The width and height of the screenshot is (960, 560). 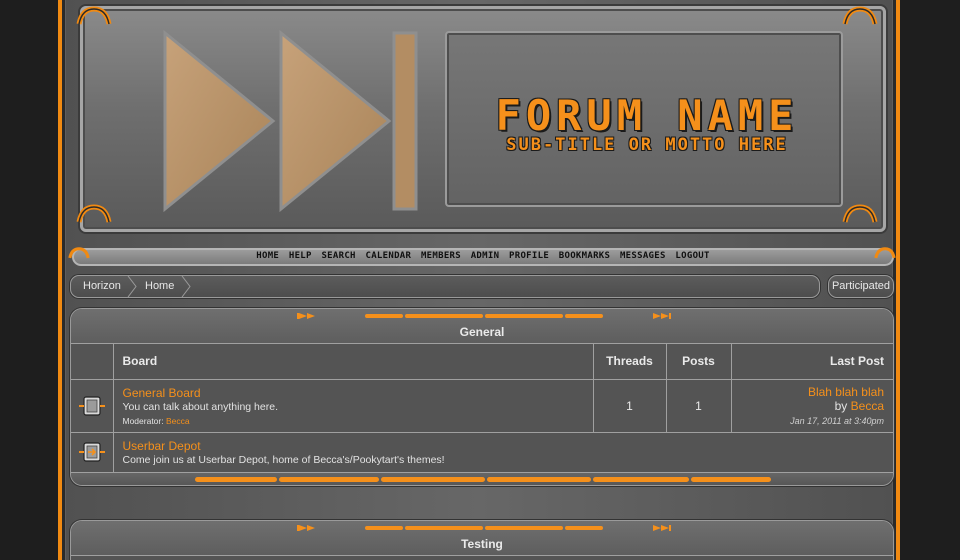 I want to click on breadcrumb-horizon: Horizon, so click(x=102, y=286).